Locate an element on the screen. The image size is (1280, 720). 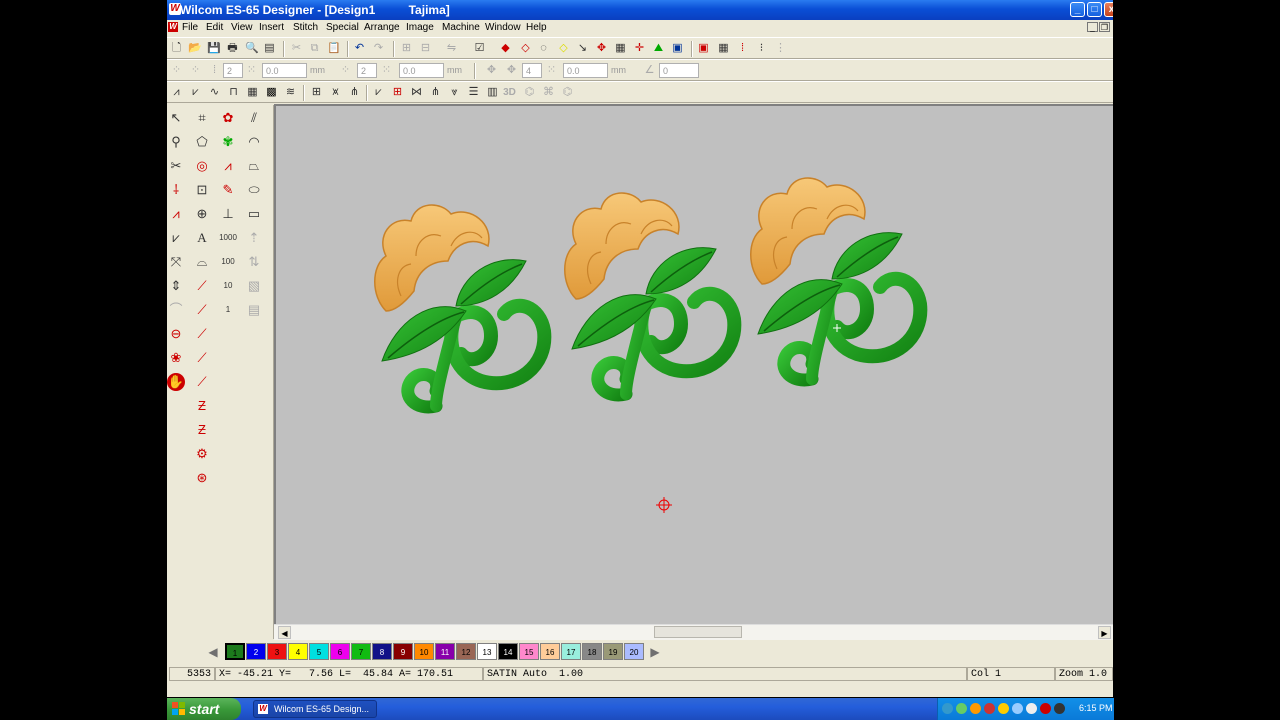
sequence-icon: ⁞ is located at coordinates (742, 48).